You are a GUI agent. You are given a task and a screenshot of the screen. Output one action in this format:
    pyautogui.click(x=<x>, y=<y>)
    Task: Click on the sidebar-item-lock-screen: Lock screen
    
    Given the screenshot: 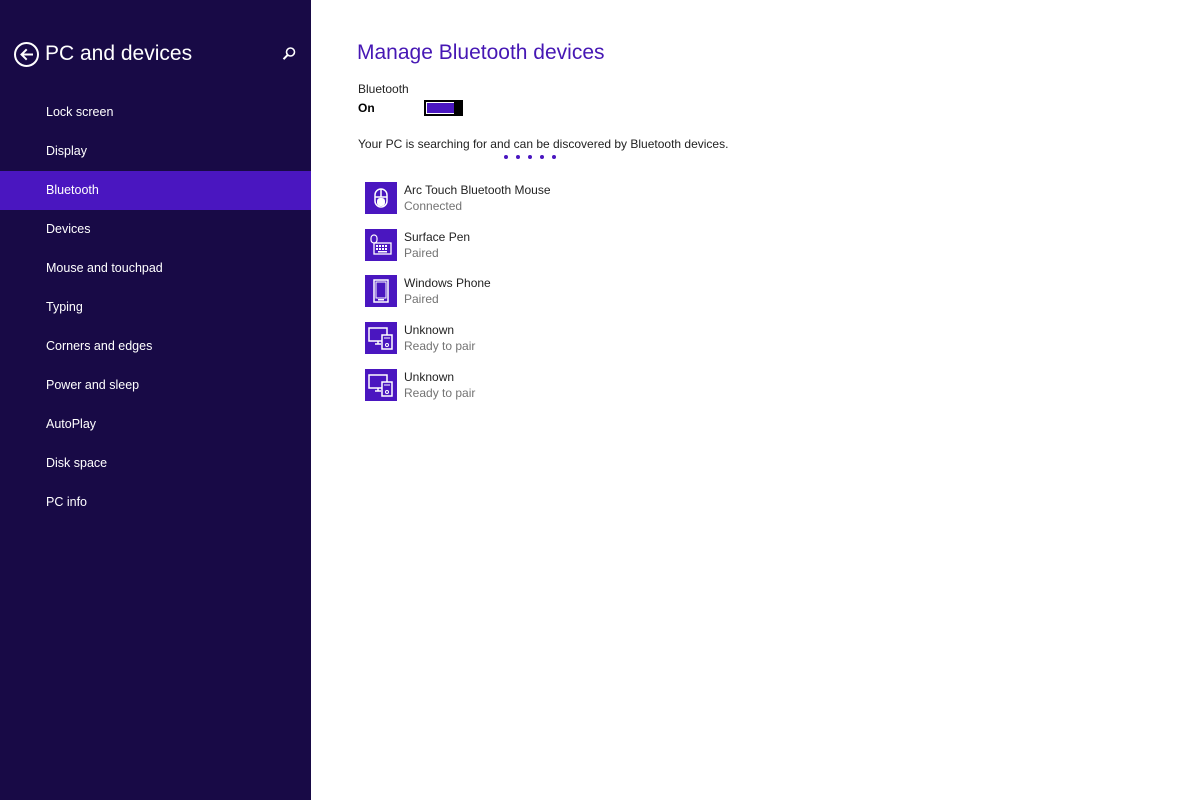 What is the action you would take?
    pyautogui.click(x=155, y=112)
    